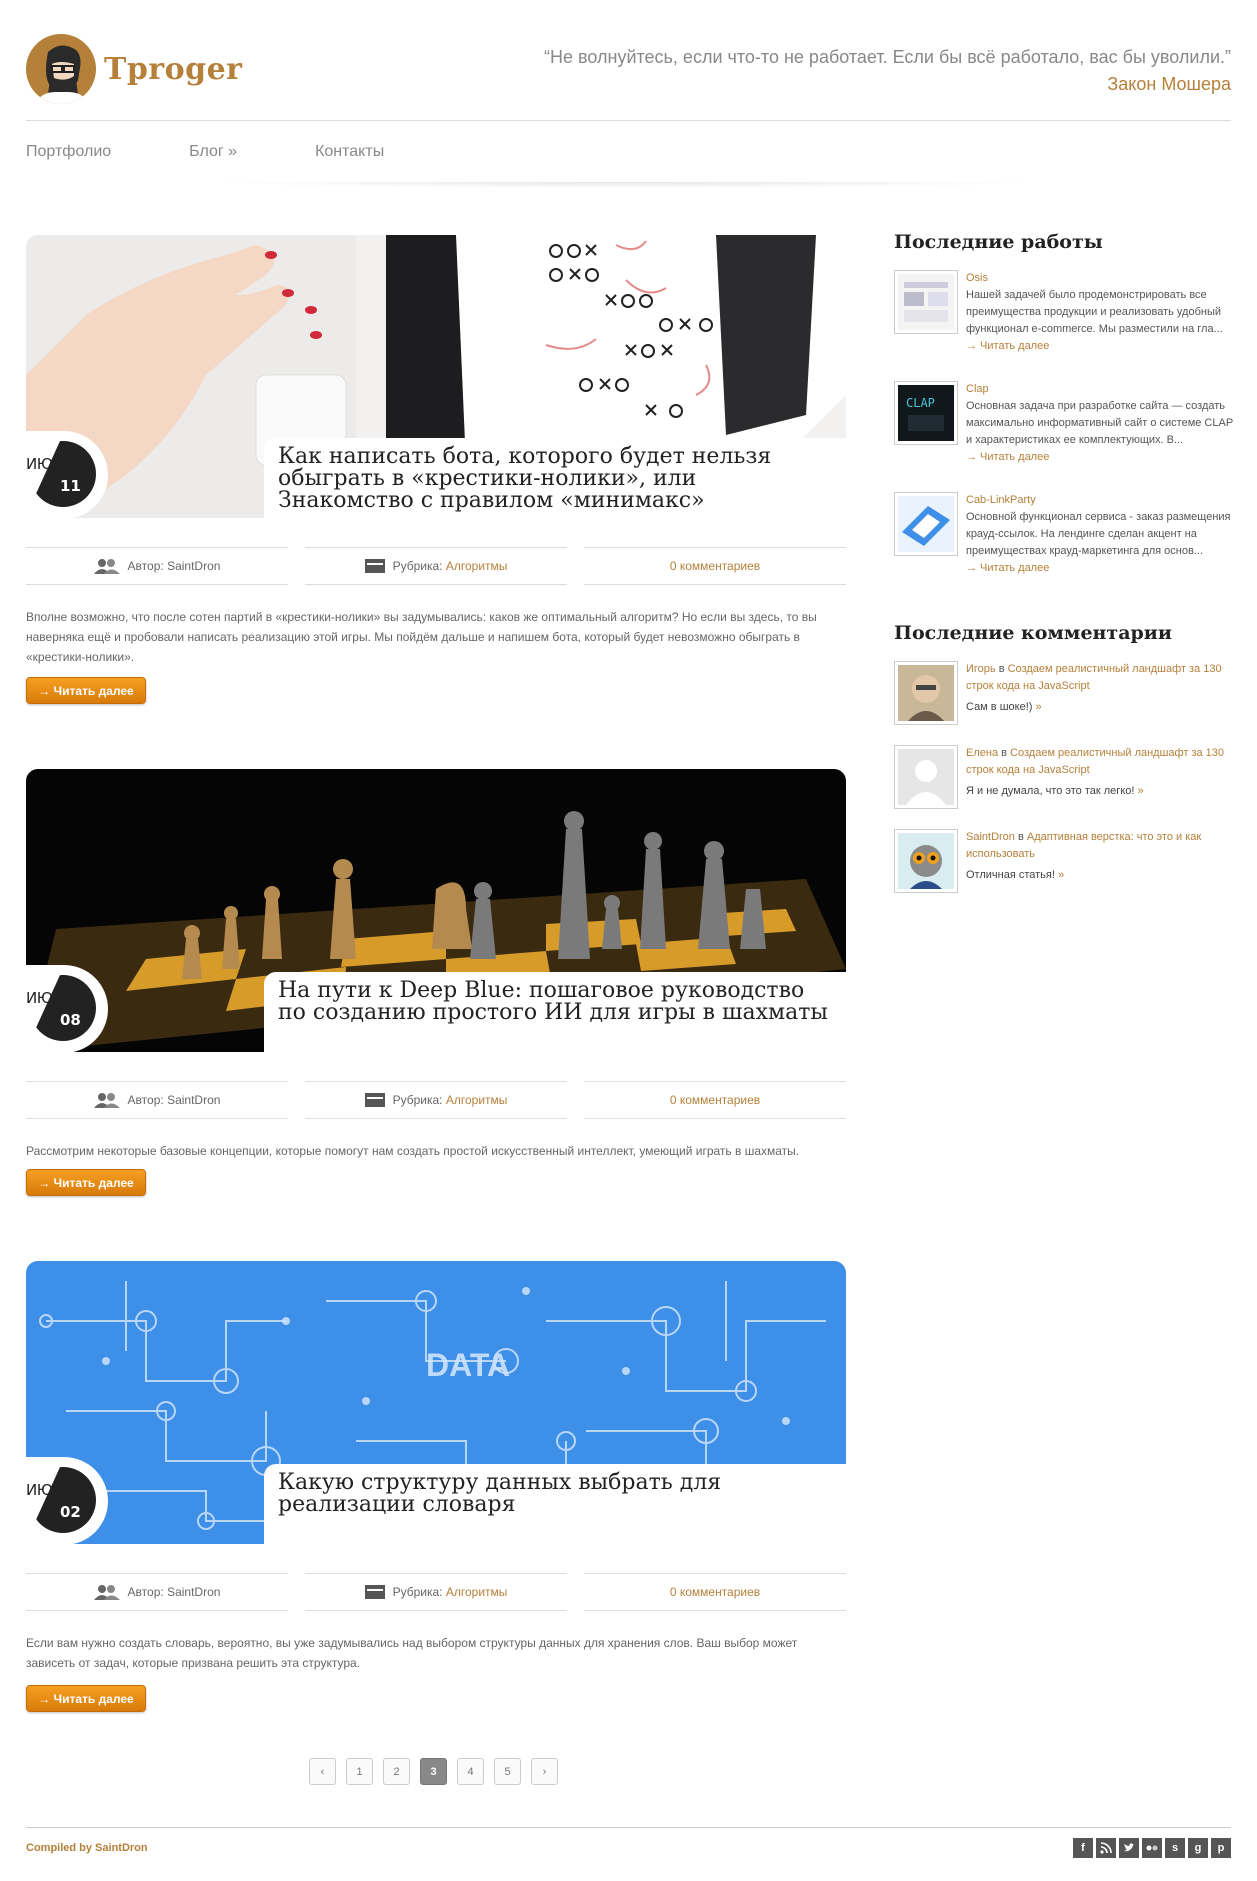 Image resolution: width=1257 pixels, height=1881 pixels. Describe the element at coordinates (1100, 707) in the screenshot. I see `comment-text-line: Сам в шоке!) »` at that location.